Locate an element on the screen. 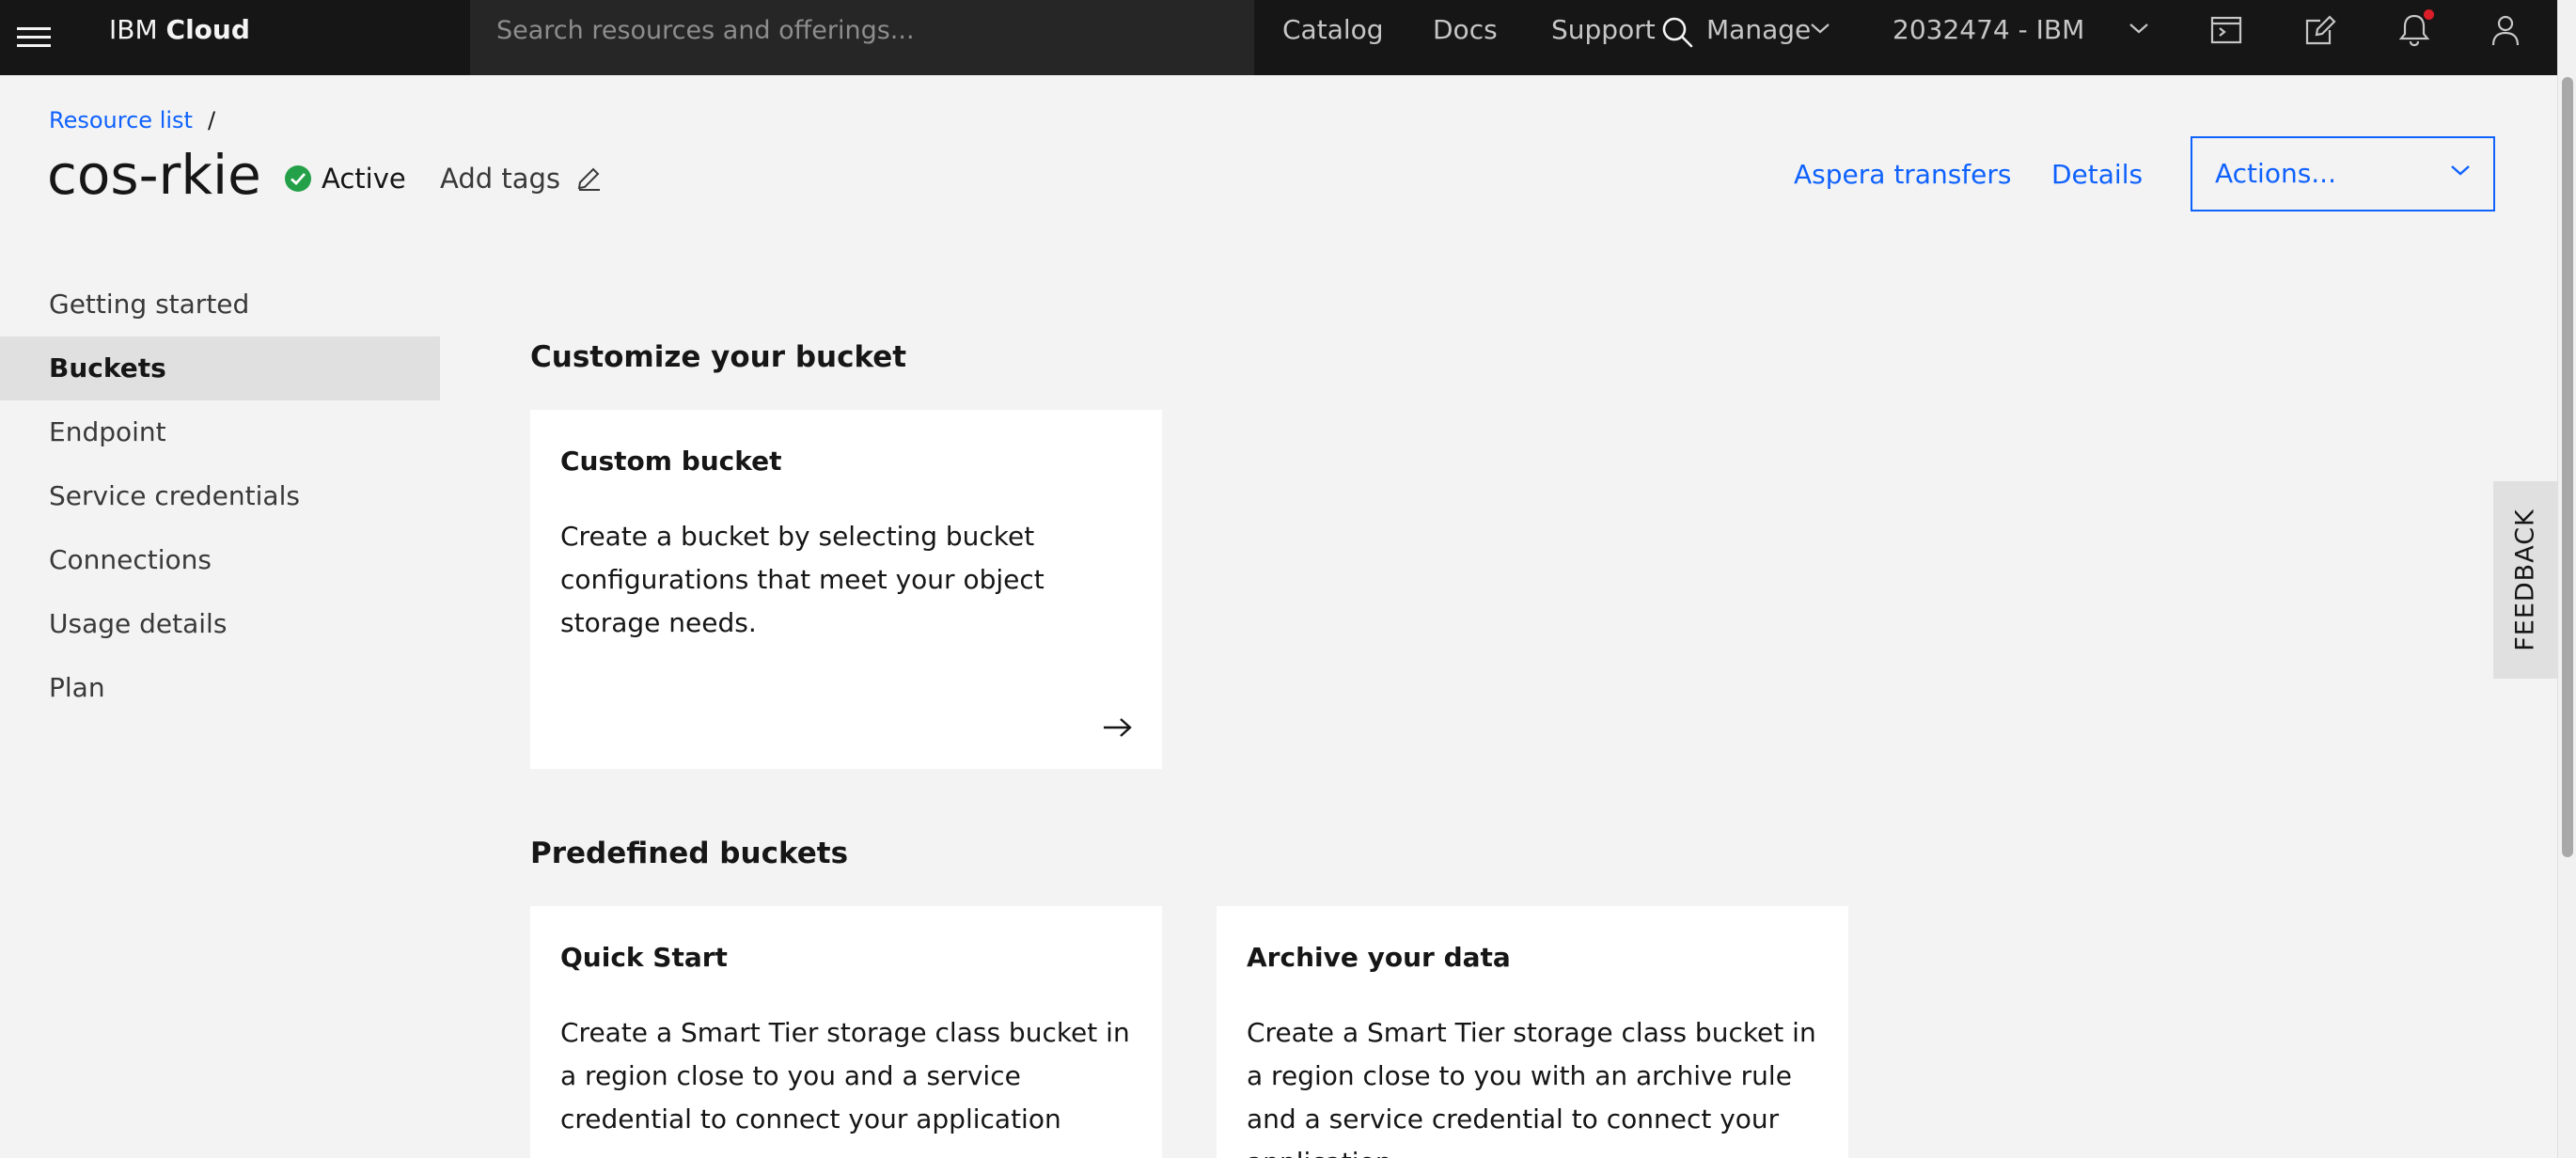  terminal-icon is located at coordinates (2226, 30).